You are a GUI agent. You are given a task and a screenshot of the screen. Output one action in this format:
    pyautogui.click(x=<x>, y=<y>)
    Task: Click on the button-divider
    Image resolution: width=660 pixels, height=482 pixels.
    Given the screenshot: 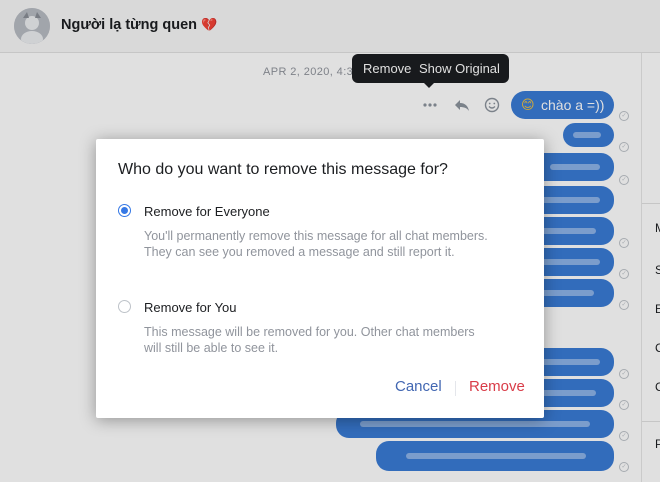 What is the action you would take?
    pyautogui.click(x=455, y=388)
    